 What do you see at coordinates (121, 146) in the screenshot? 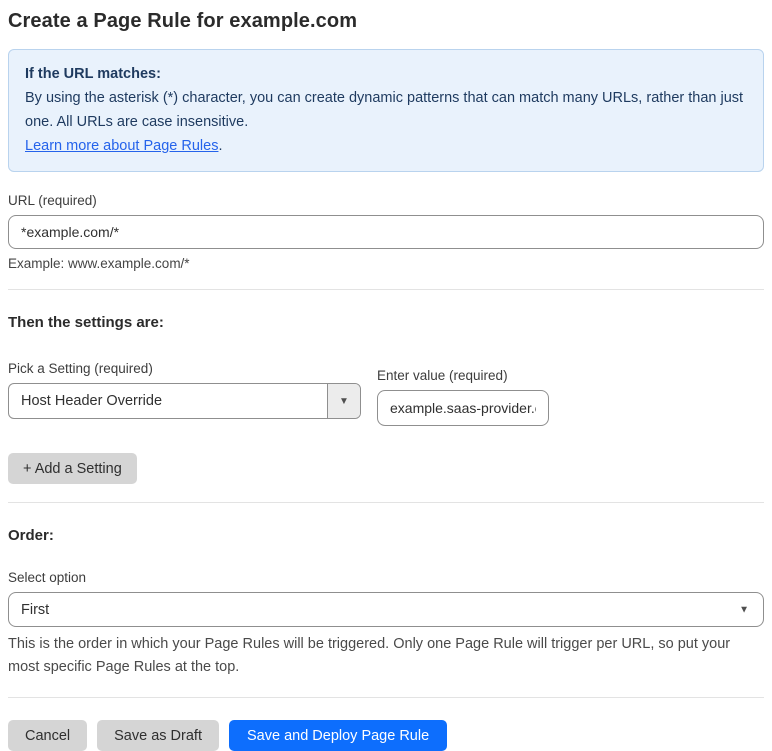
I see `learn-more-link: Learn more about Page Rules` at bounding box center [121, 146].